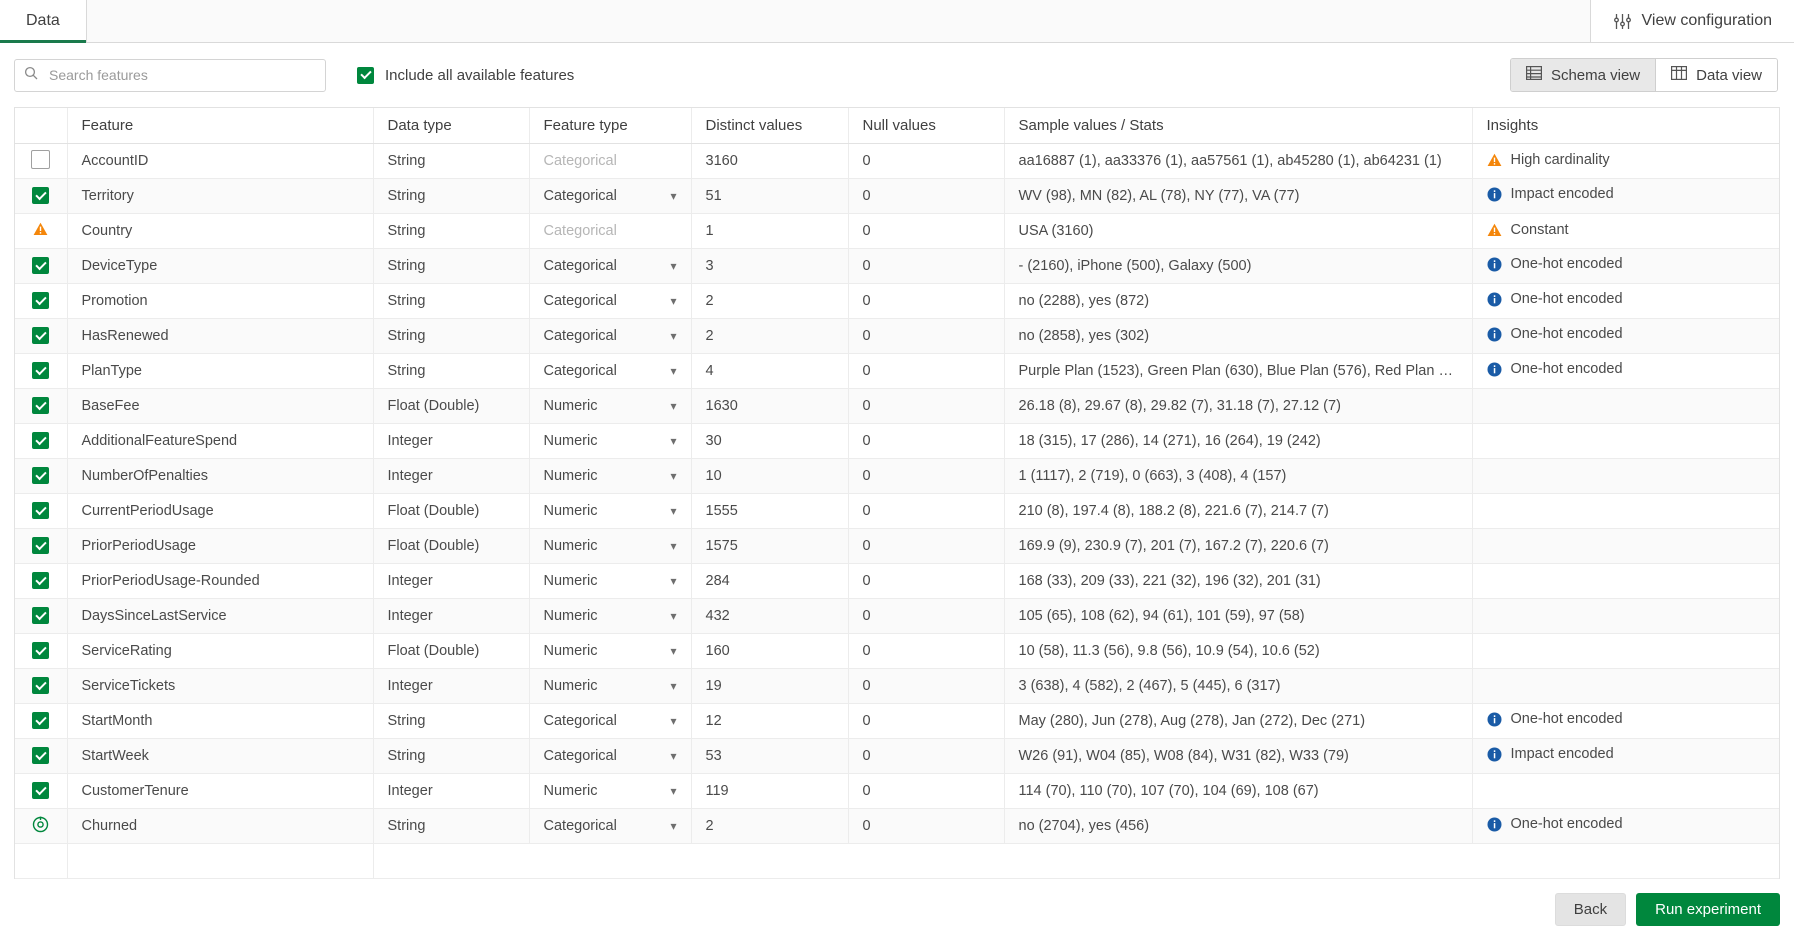 This screenshot has height=942, width=1794. What do you see at coordinates (1691, 21) in the screenshot?
I see `view-configuration-button: View configuration` at bounding box center [1691, 21].